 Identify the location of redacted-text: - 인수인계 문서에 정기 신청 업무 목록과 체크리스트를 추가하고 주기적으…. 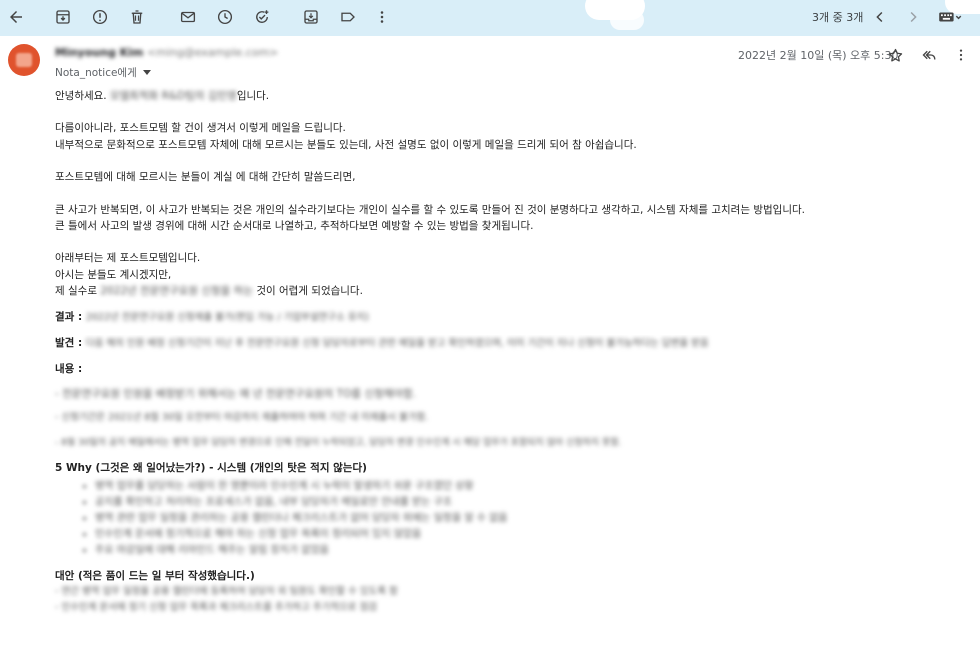
(216, 608).